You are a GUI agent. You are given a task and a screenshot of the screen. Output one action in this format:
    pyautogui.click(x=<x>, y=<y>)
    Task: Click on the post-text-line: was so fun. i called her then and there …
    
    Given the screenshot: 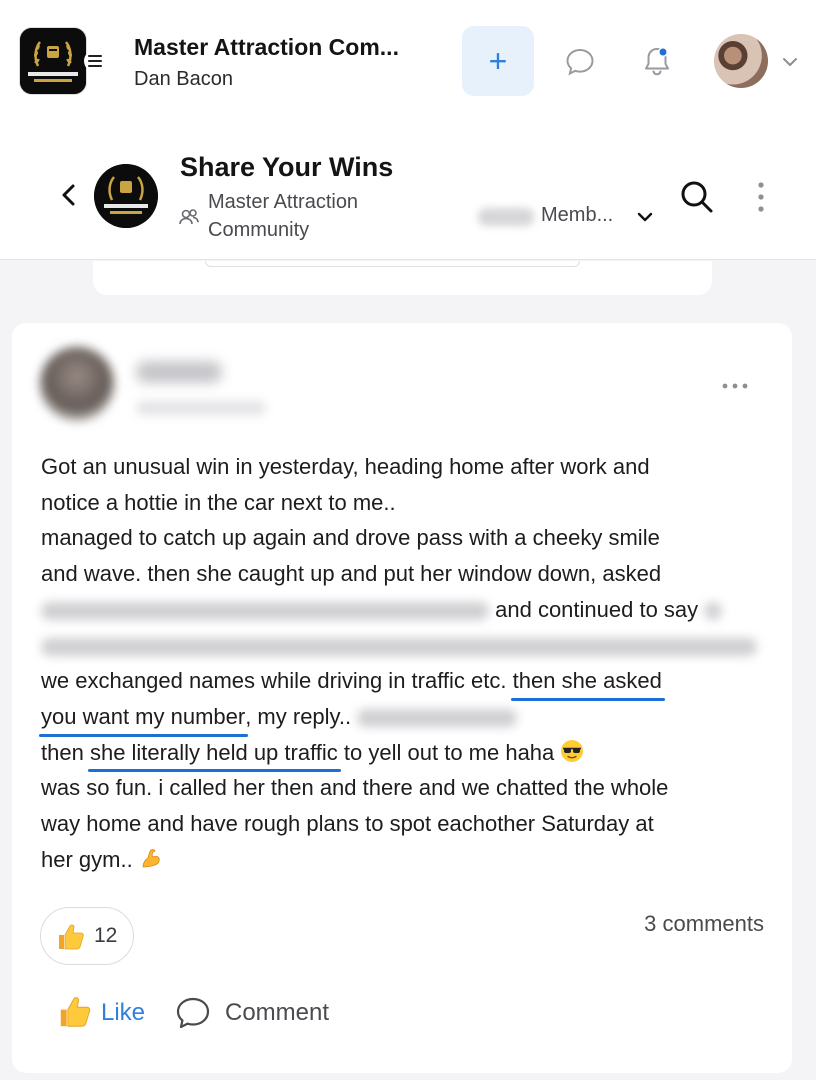 What is the action you would take?
    pyautogui.click(x=355, y=788)
    